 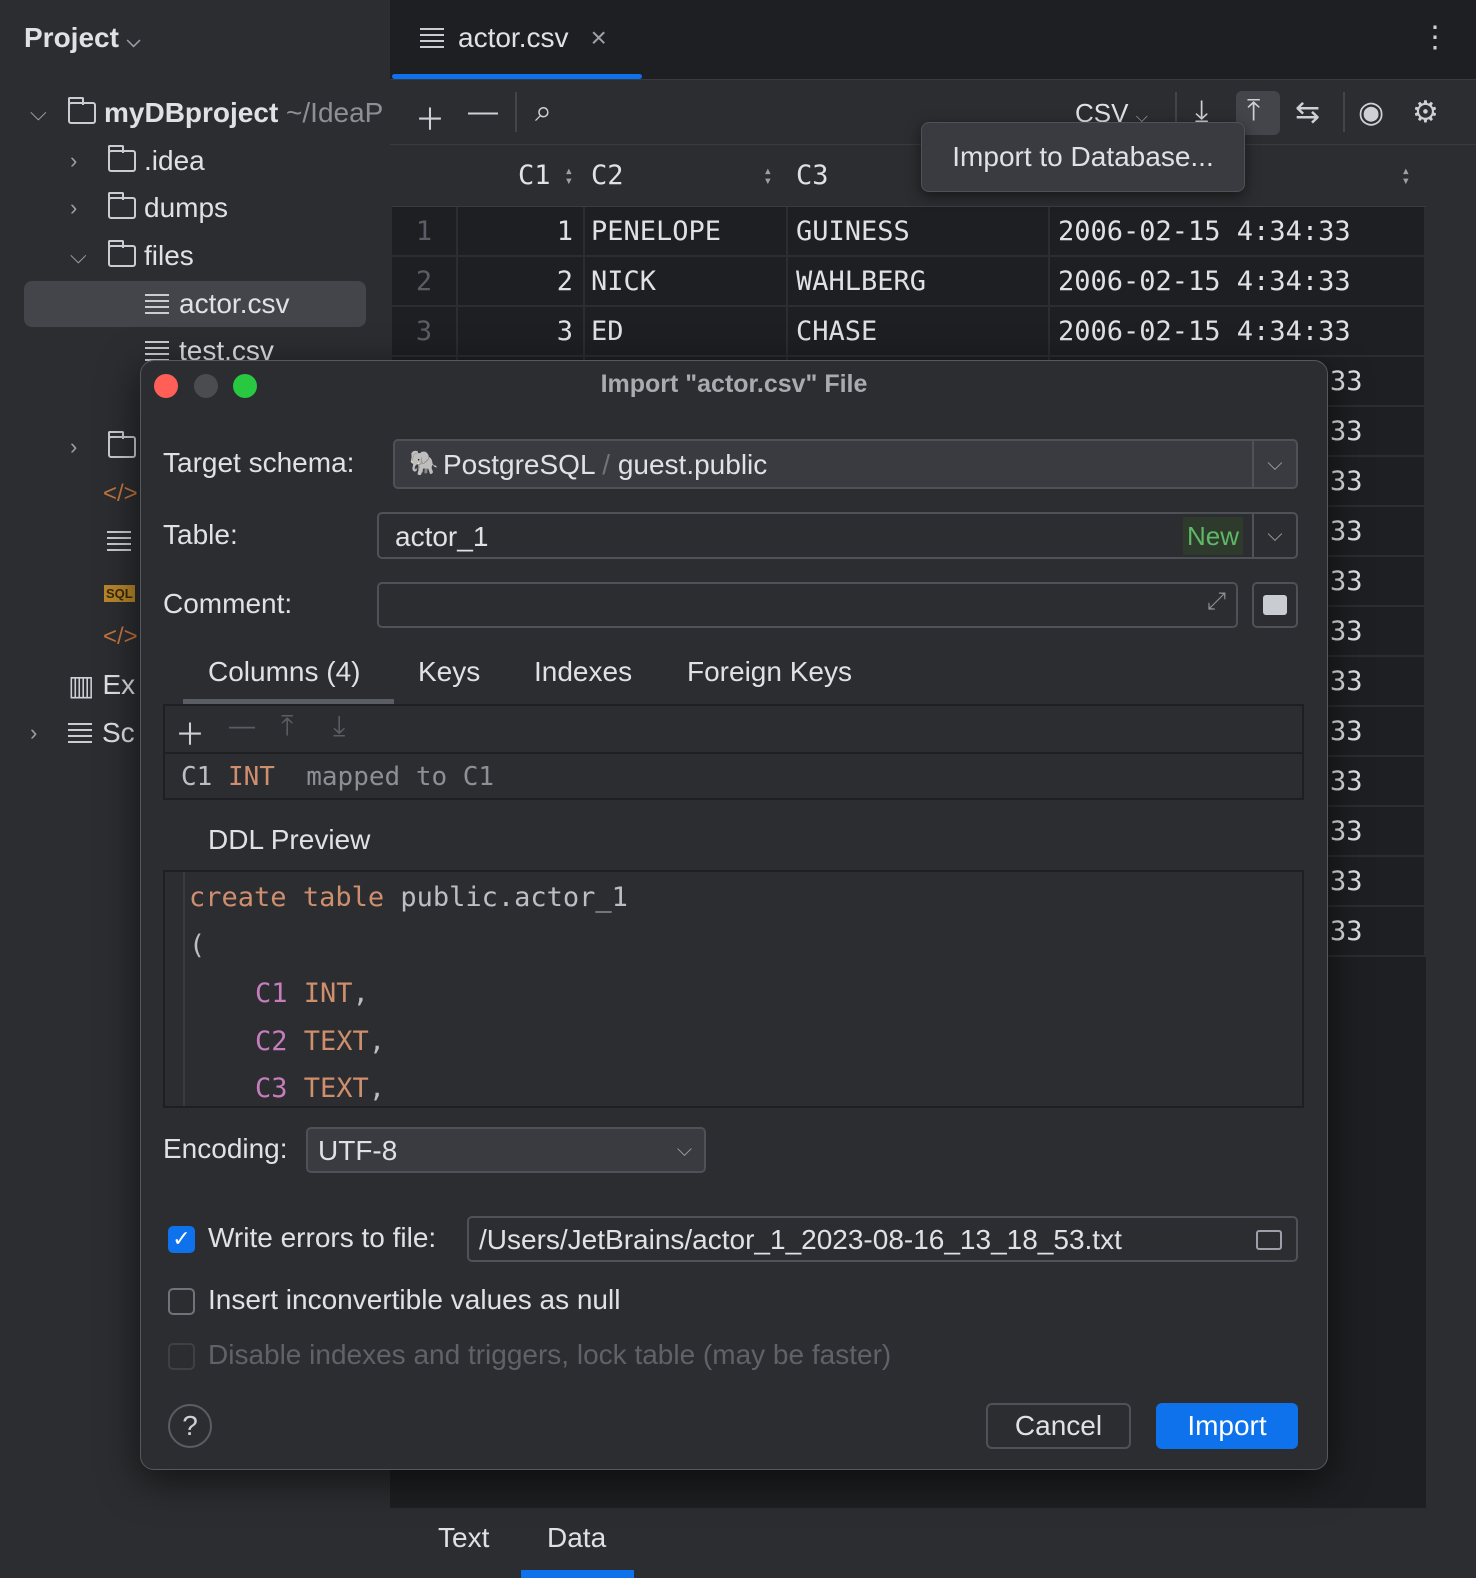 What do you see at coordinates (483, 112) in the screenshot?
I see `delete-row-icon: —` at bounding box center [483, 112].